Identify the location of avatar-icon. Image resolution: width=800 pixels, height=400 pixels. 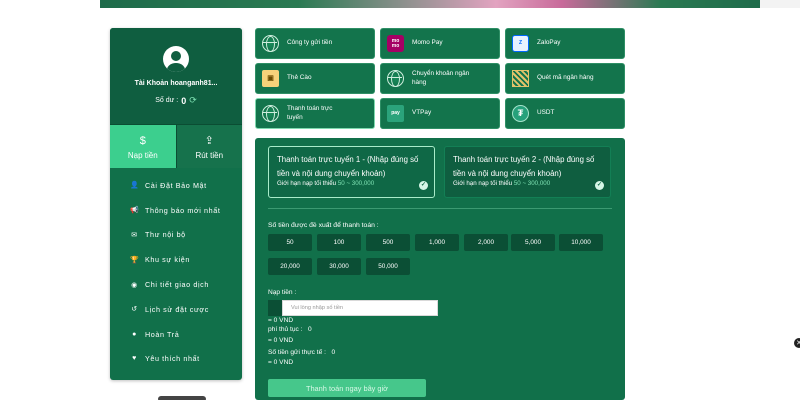
(176, 59).